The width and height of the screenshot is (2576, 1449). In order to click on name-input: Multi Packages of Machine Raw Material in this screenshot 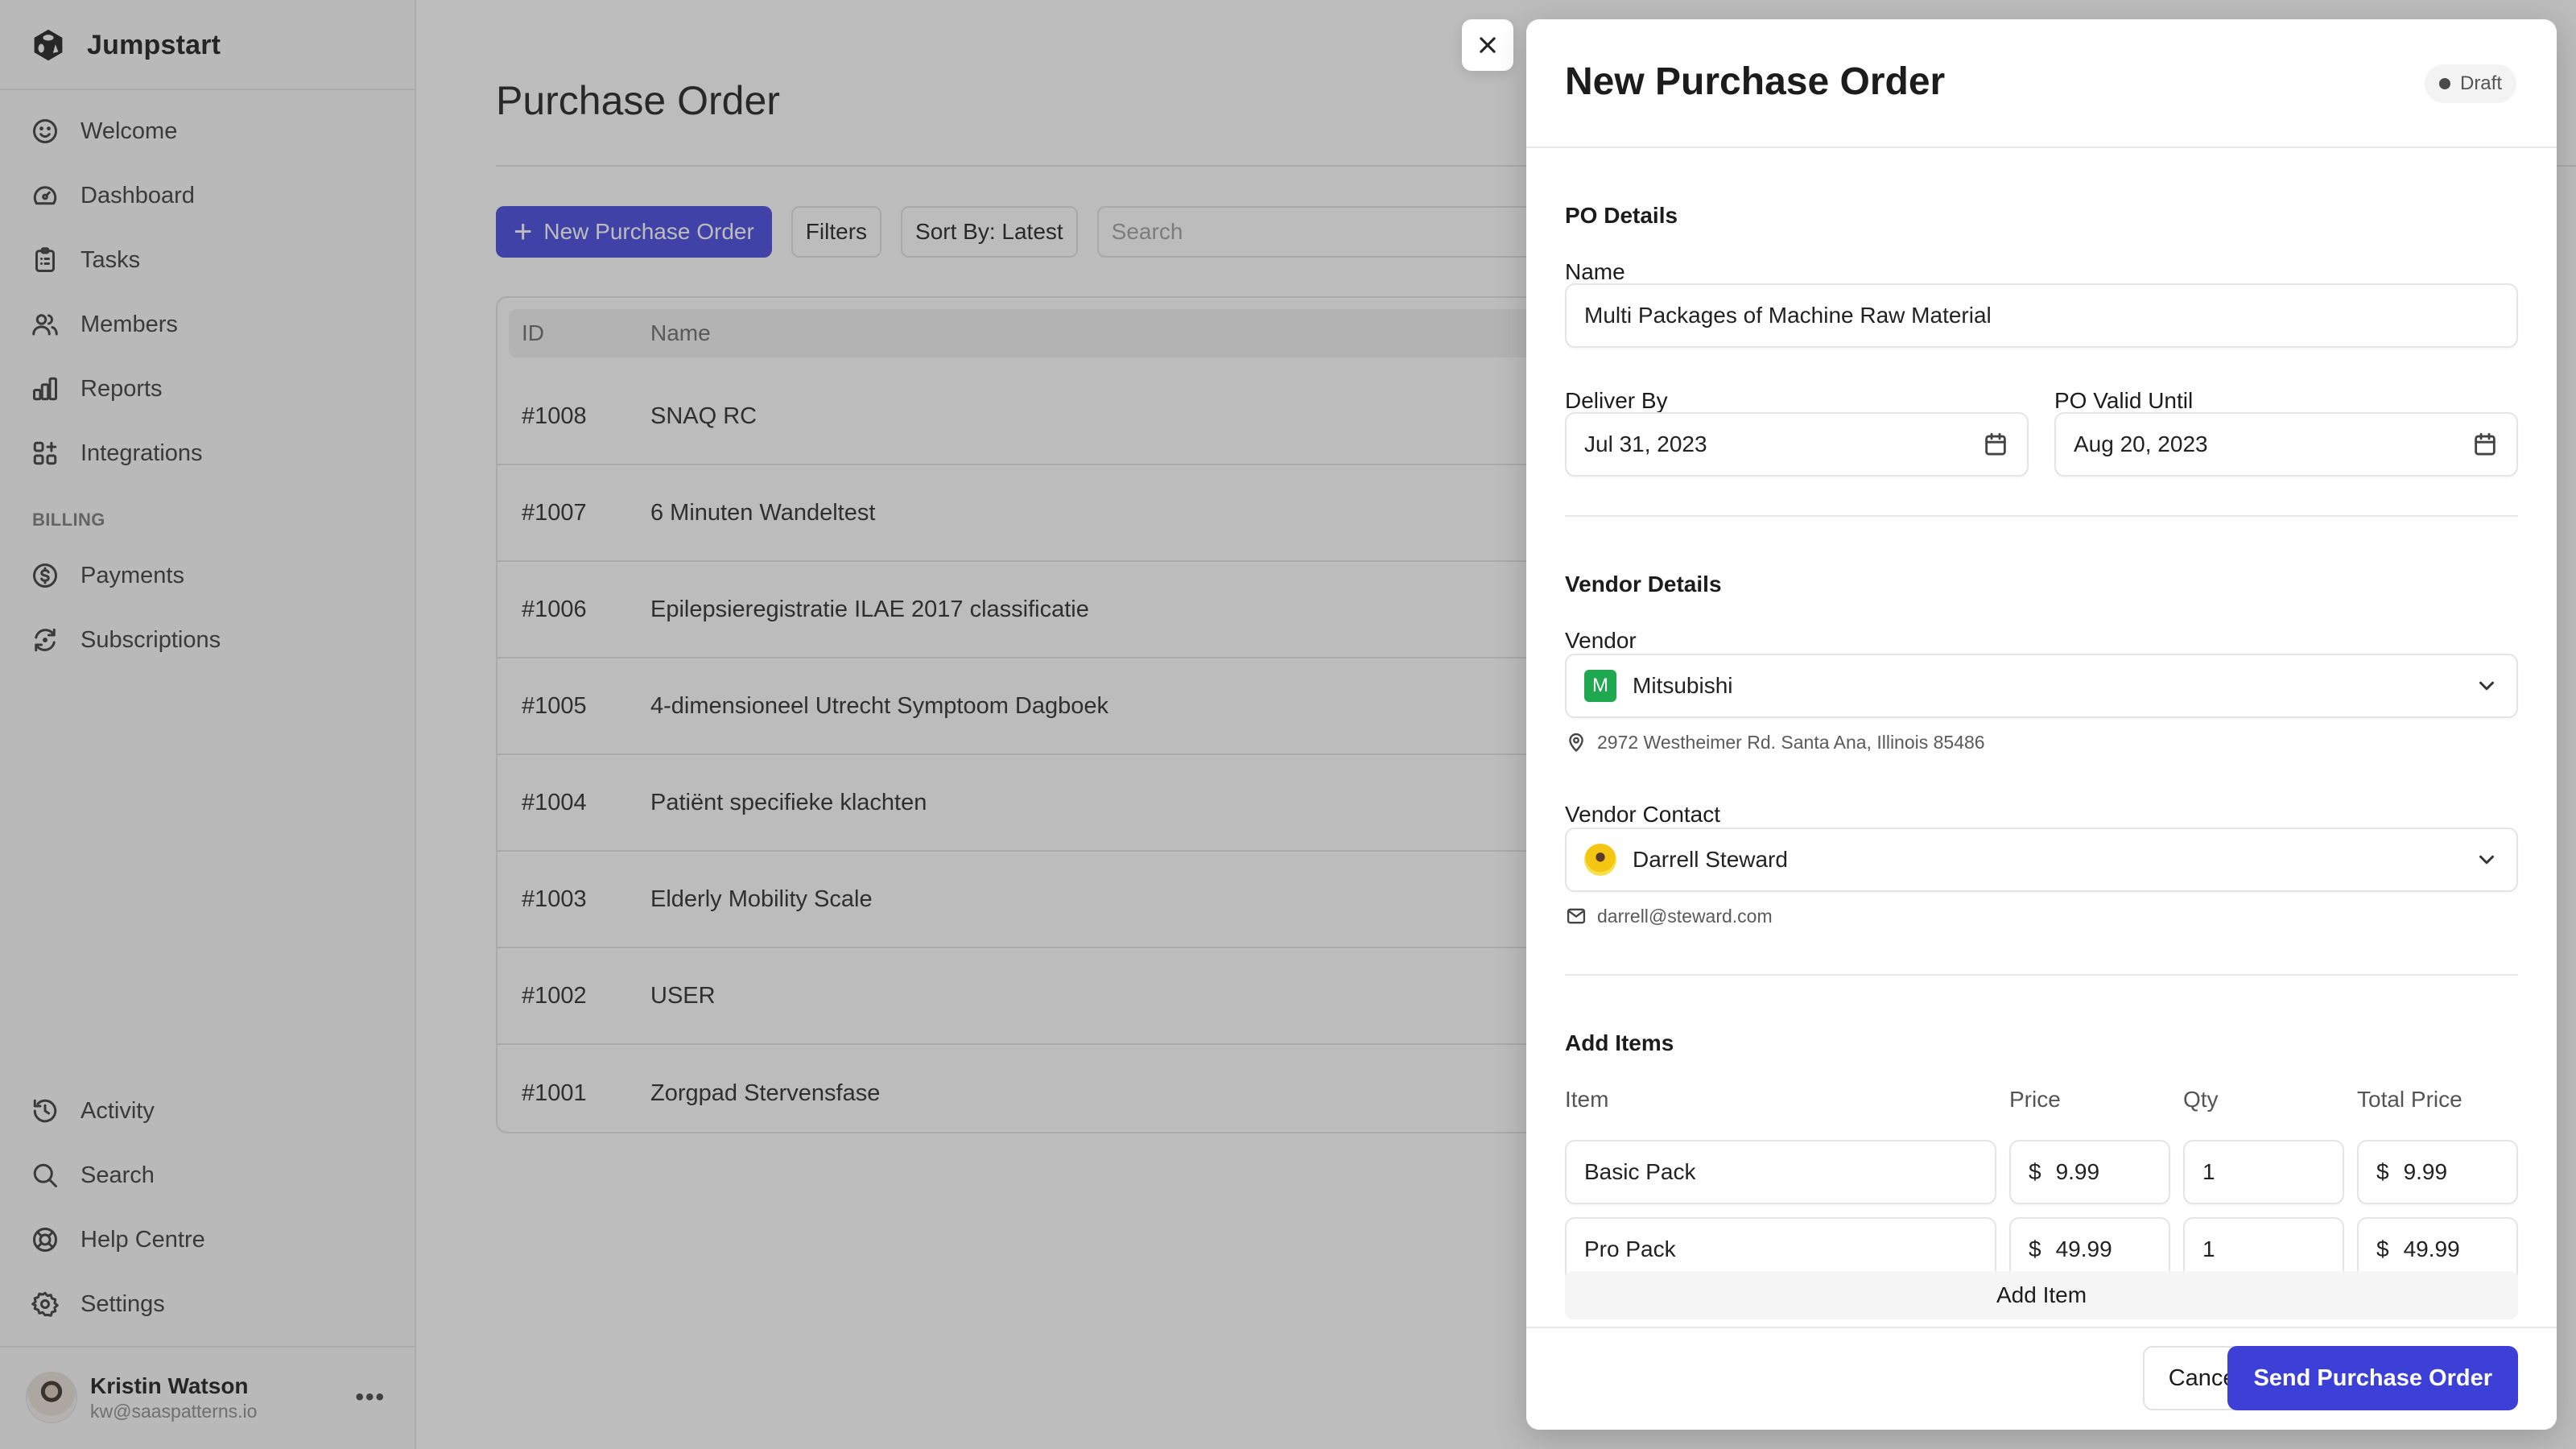, I will do `click(2041, 315)`.